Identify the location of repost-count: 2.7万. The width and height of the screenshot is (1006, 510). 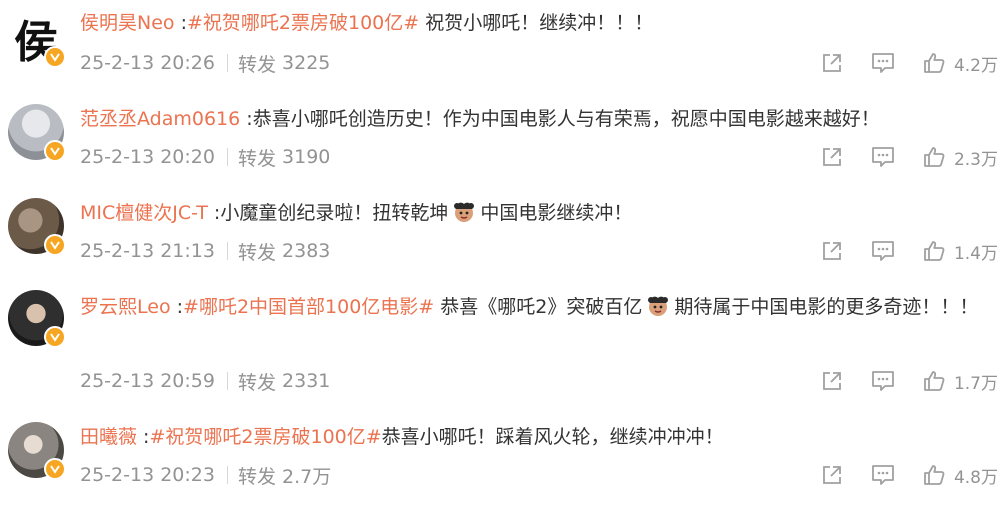
(307, 476).